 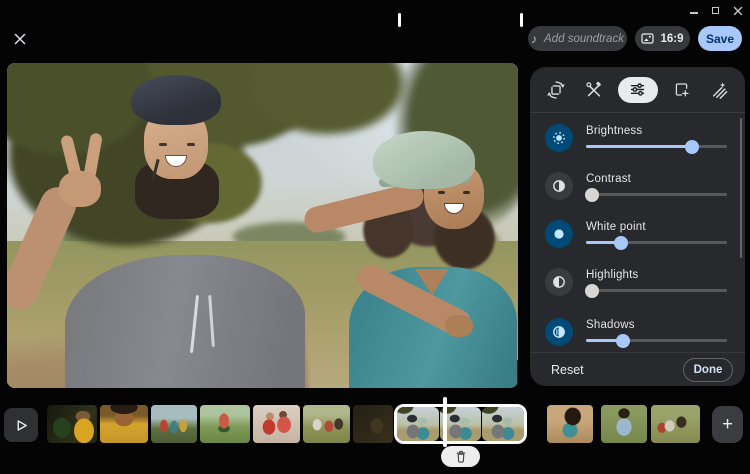 I want to click on contrast-slider, so click(x=655, y=194).